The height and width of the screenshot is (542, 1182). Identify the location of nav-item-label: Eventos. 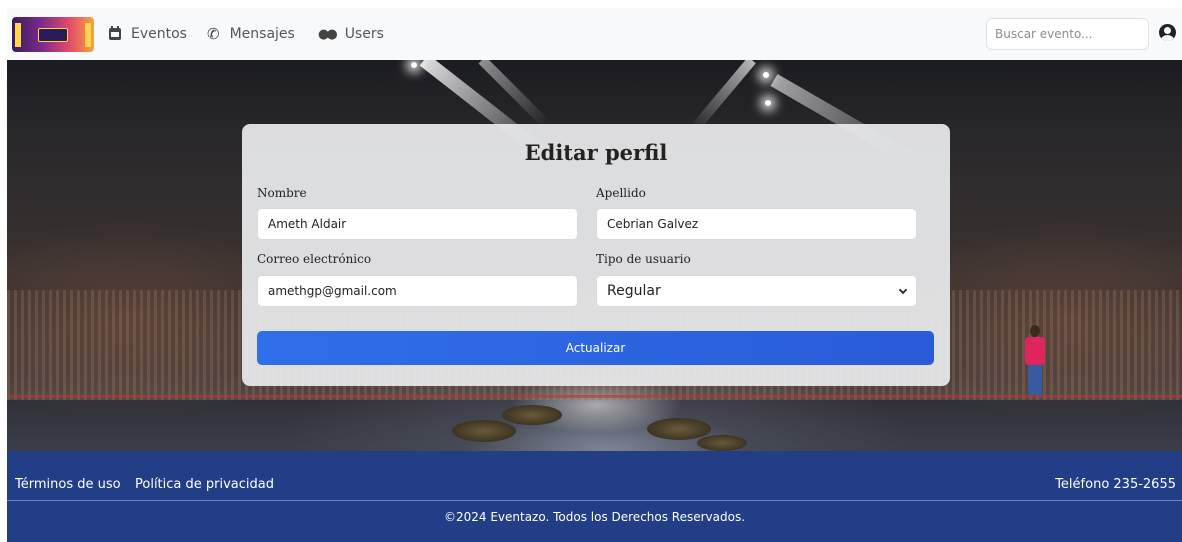
(159, 34).